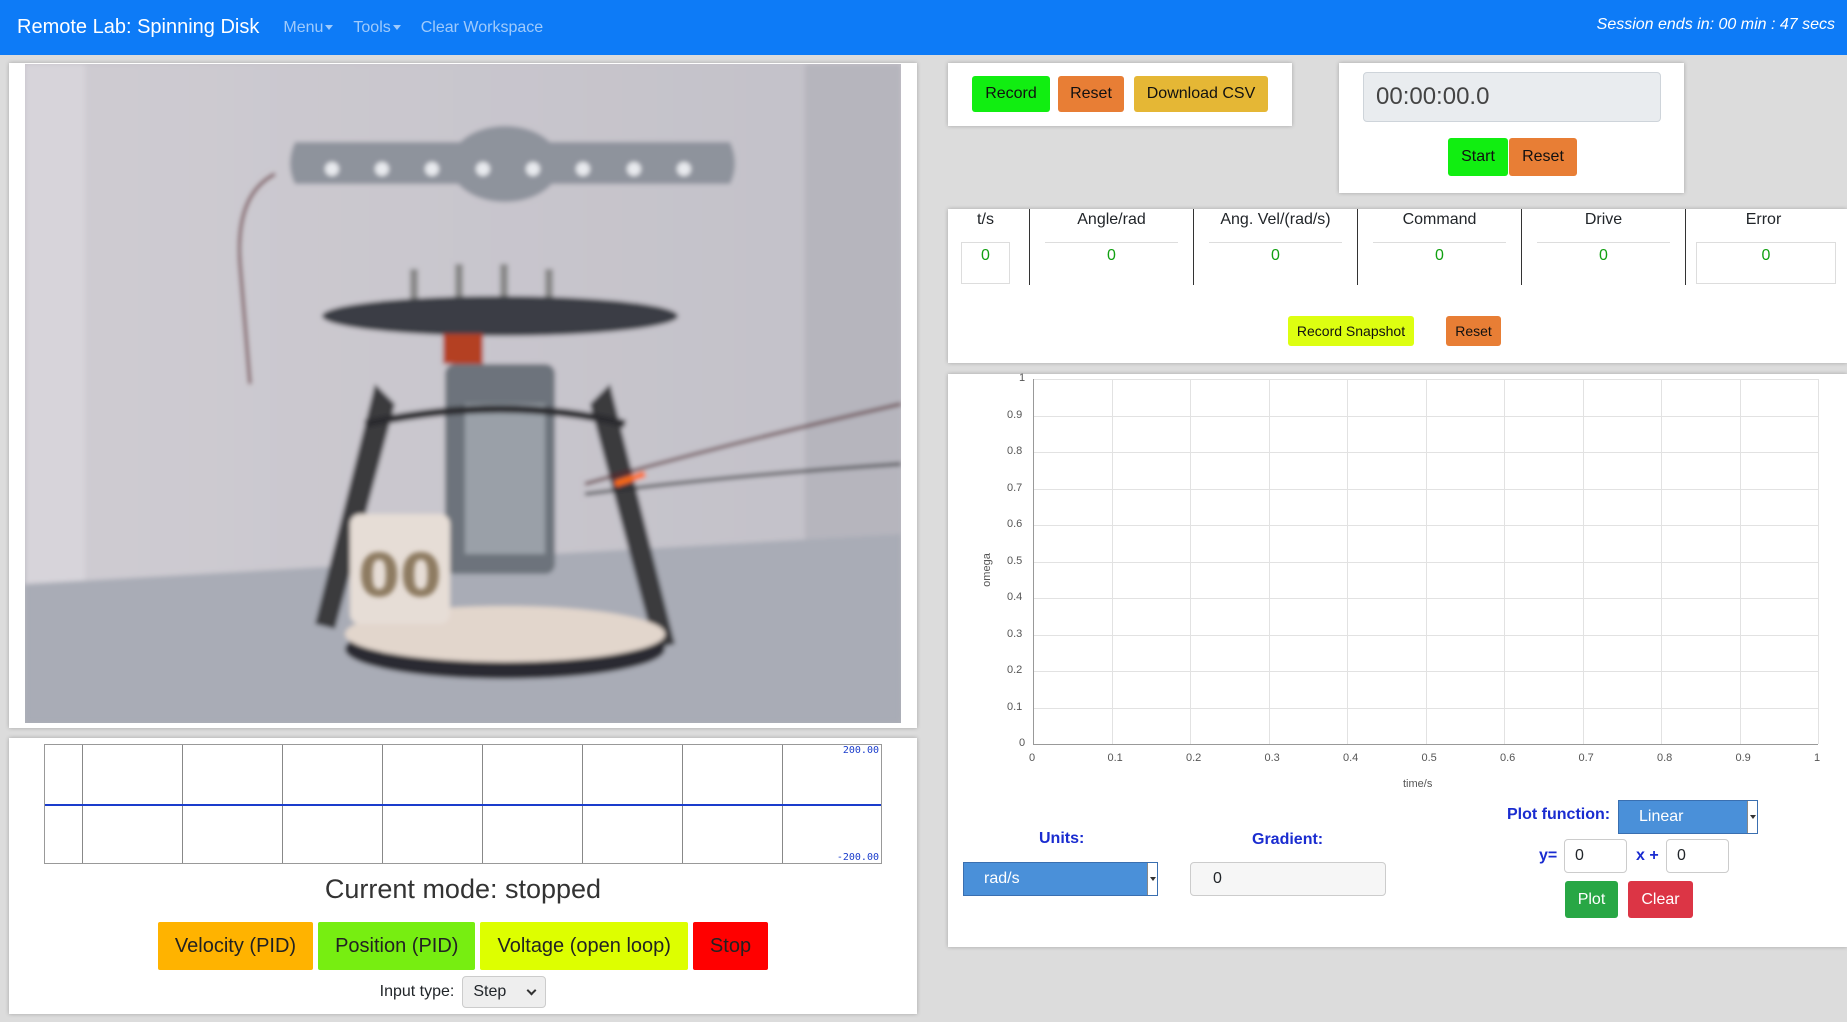 The image size is (1847, 1022). Describe the element at coordinates (1002, 878) in the screenshot. I see `units-value: rad/s` at that location.